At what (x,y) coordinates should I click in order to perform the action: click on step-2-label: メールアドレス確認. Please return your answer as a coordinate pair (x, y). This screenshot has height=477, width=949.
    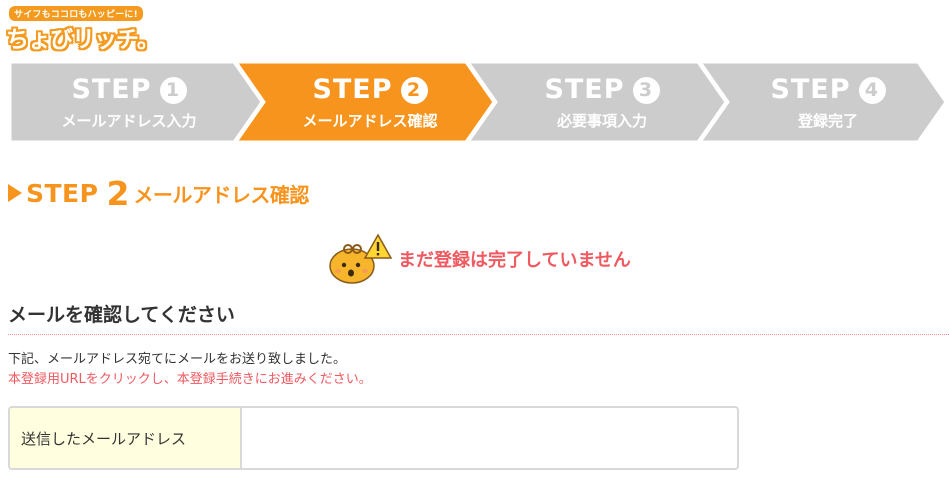
    Looking at the image, I should click on (370, 121).